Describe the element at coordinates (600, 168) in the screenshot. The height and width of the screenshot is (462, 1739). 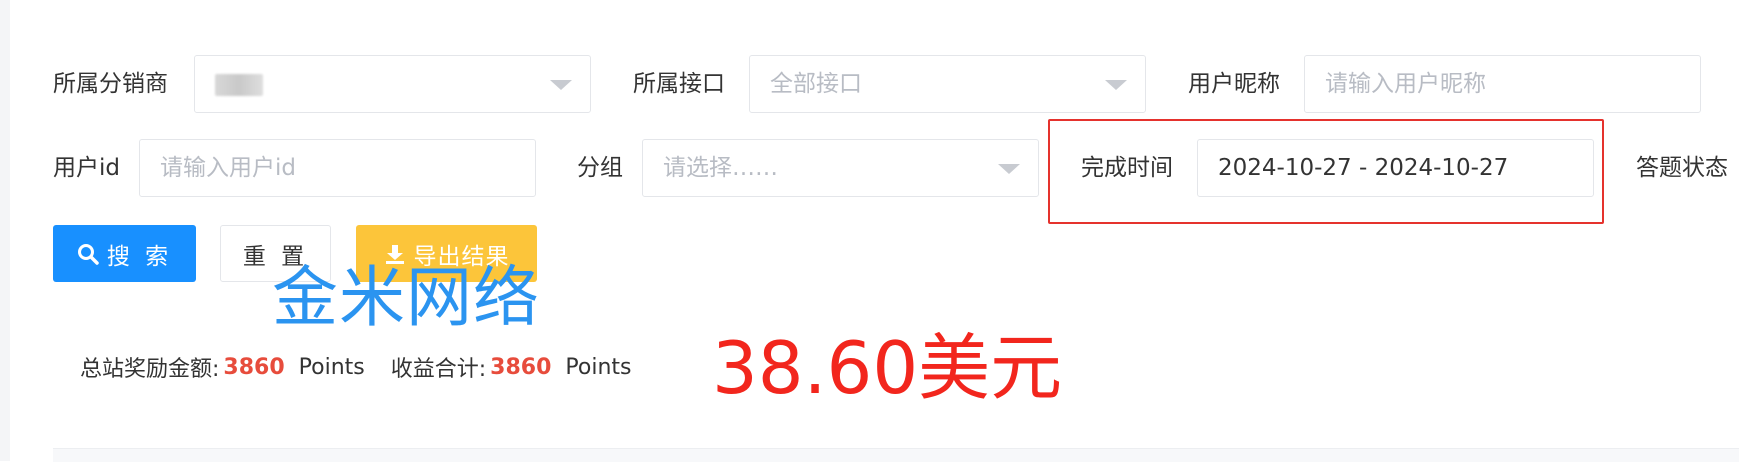
I see `group-label: 分组` at that location.